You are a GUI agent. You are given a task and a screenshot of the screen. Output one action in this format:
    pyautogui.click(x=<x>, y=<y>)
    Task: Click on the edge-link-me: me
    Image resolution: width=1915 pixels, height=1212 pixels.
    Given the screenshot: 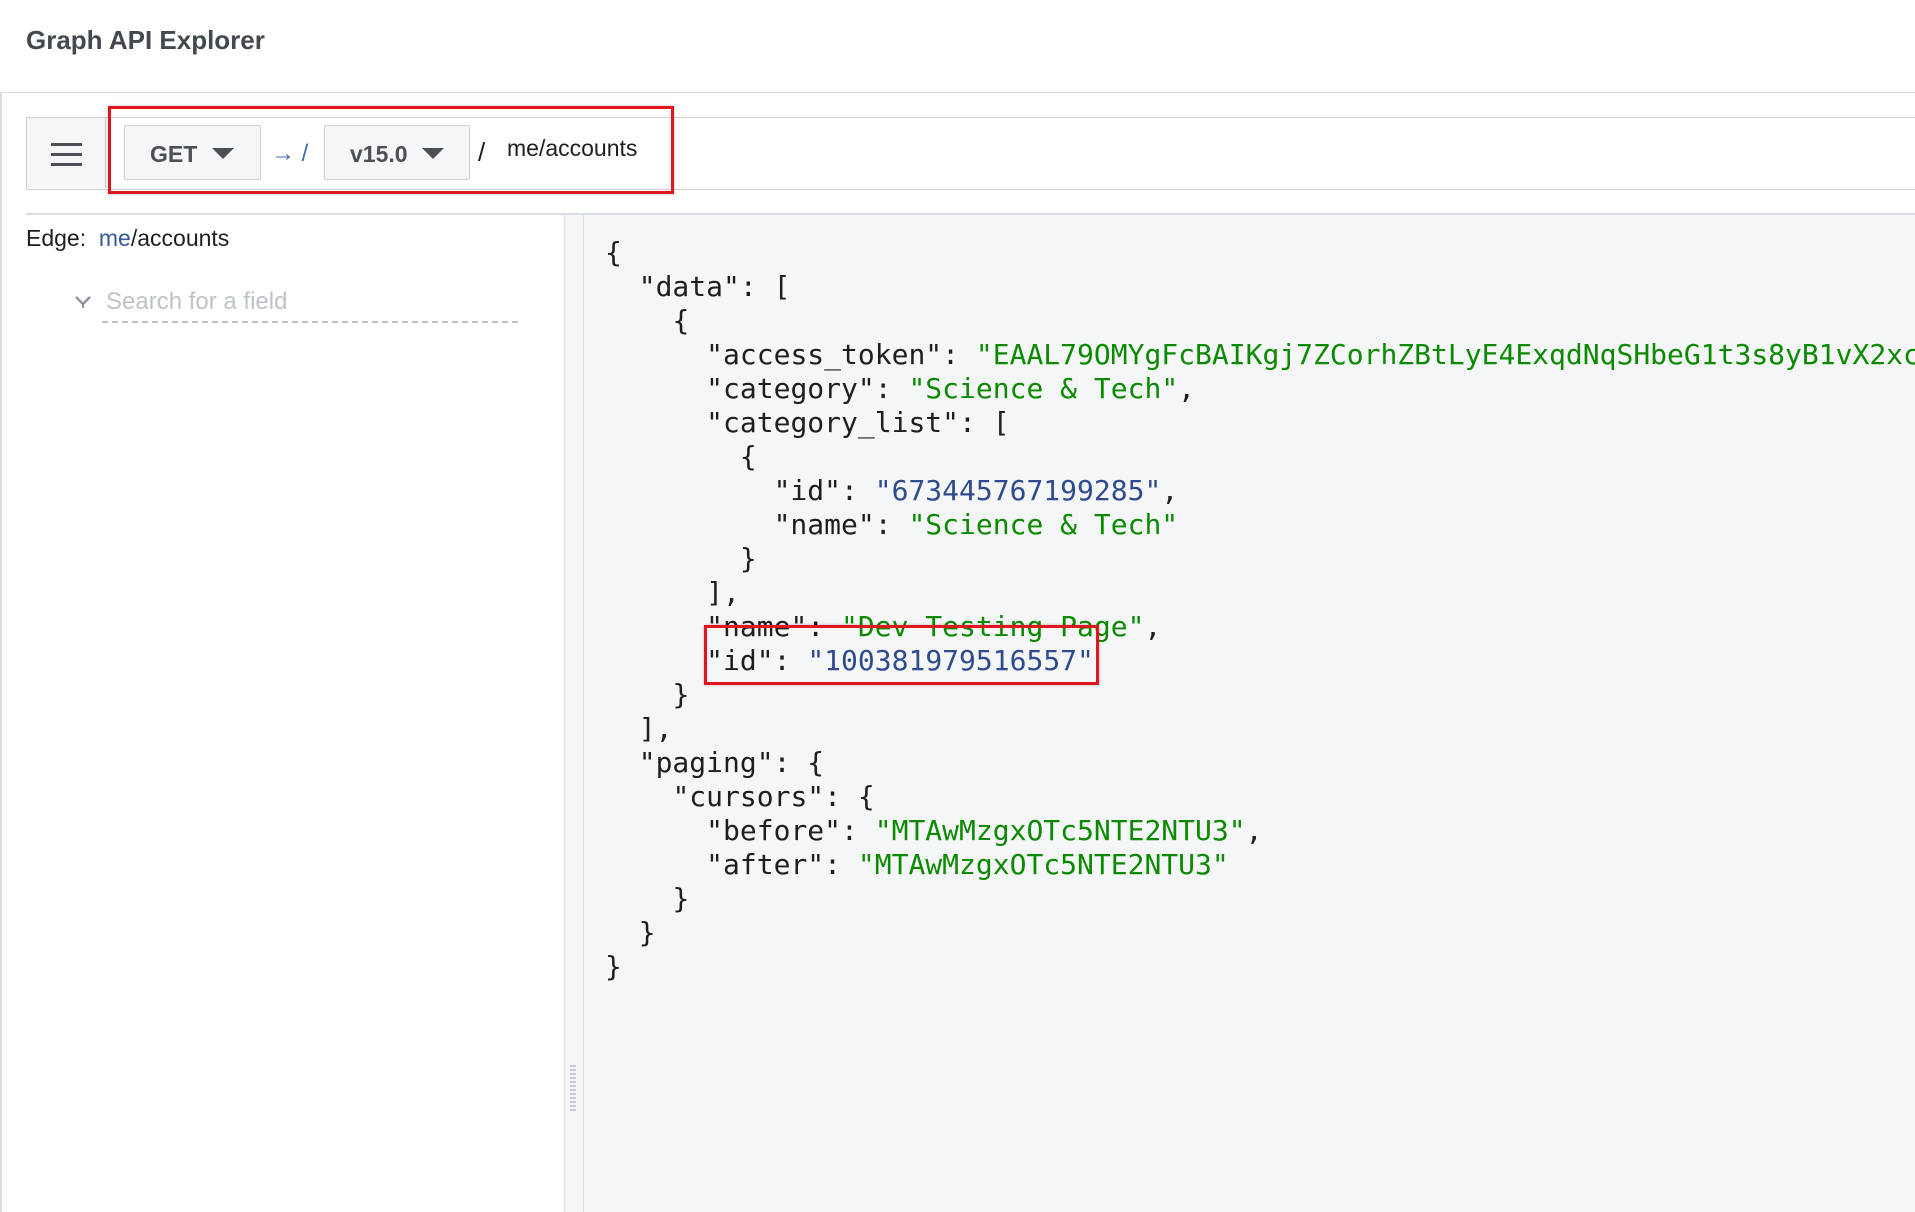 What is the action you would take?
    pyautogui.click(x=115, y=238)
    